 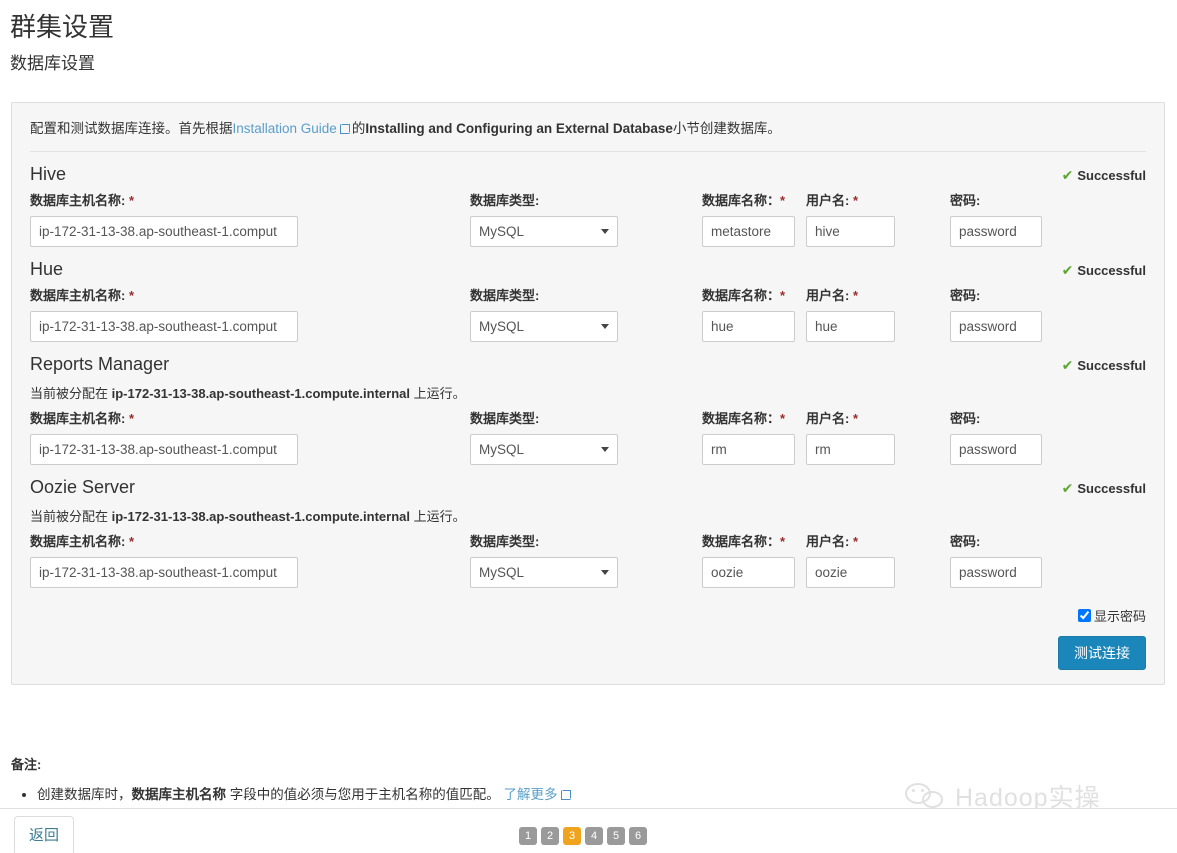 I want to click on page-5: 5, so click(x=616, y=836).